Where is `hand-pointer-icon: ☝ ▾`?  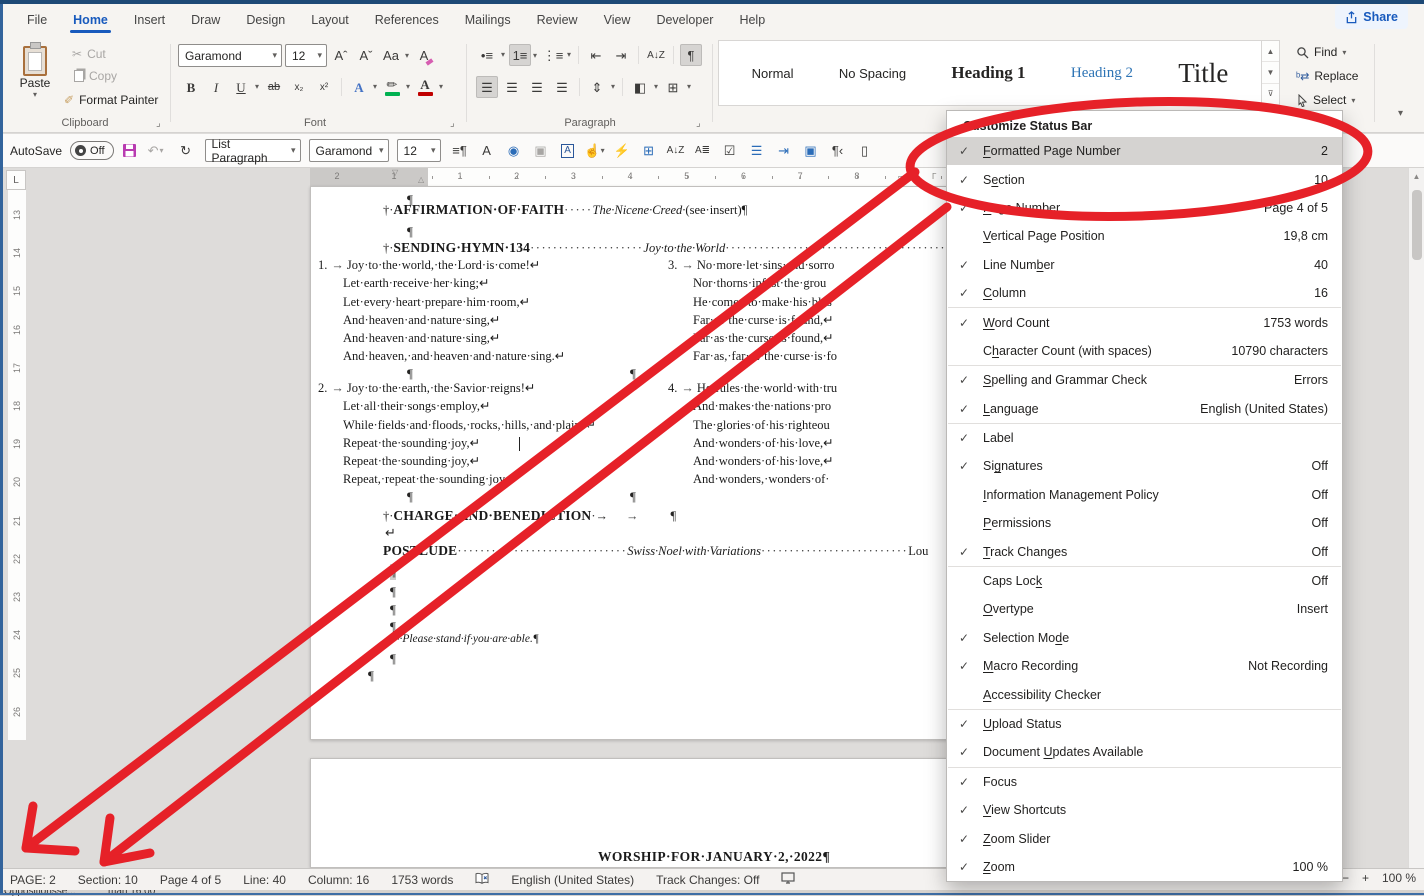
hand-pointer-icon: ☝ ▾ is located at coordinates (595, 151).